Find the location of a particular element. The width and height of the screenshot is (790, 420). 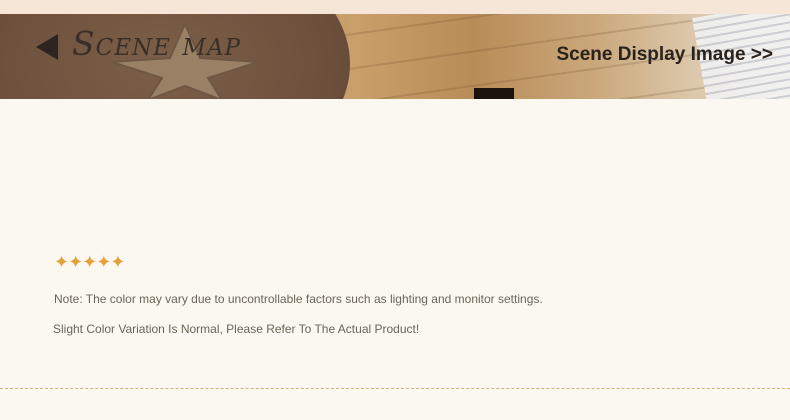

scene-display-image-link: Scene Display Image >> is located at coordinates (664, 55).